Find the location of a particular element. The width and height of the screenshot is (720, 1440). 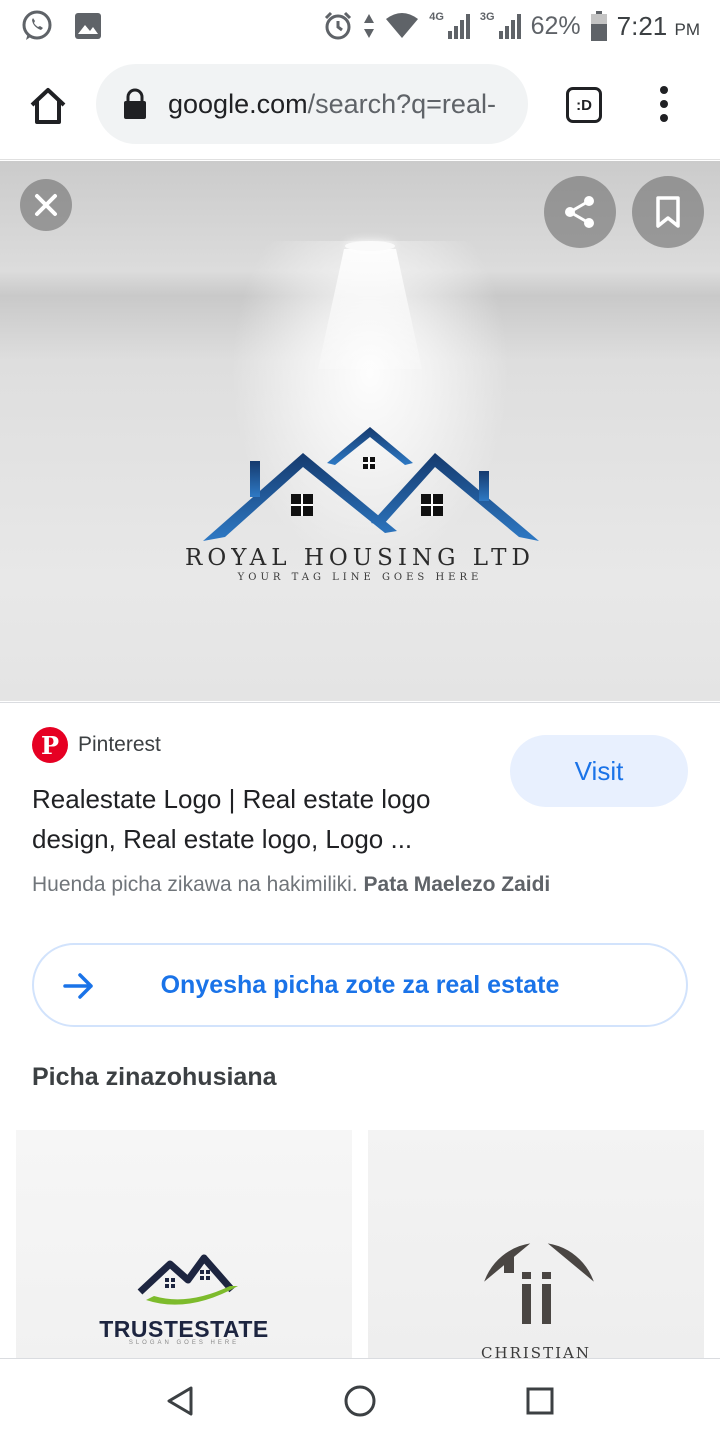

url-text: google.com/search?q=real- is located at coordinates (332, 103).